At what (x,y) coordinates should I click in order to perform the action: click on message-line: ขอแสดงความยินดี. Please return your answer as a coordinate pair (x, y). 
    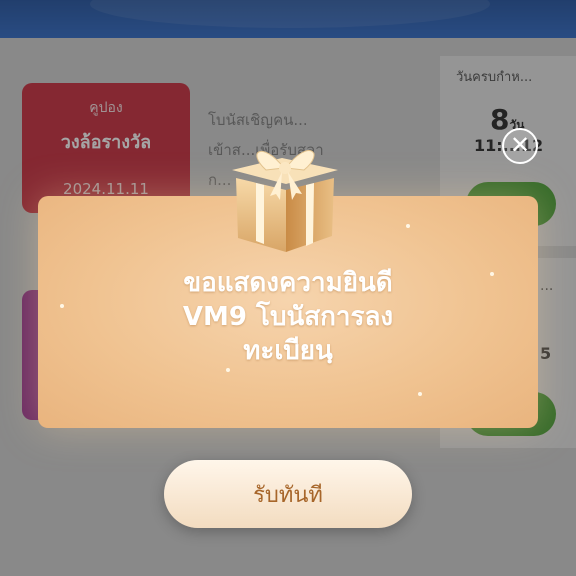
    Looking at the image, I should click on (288, 283).